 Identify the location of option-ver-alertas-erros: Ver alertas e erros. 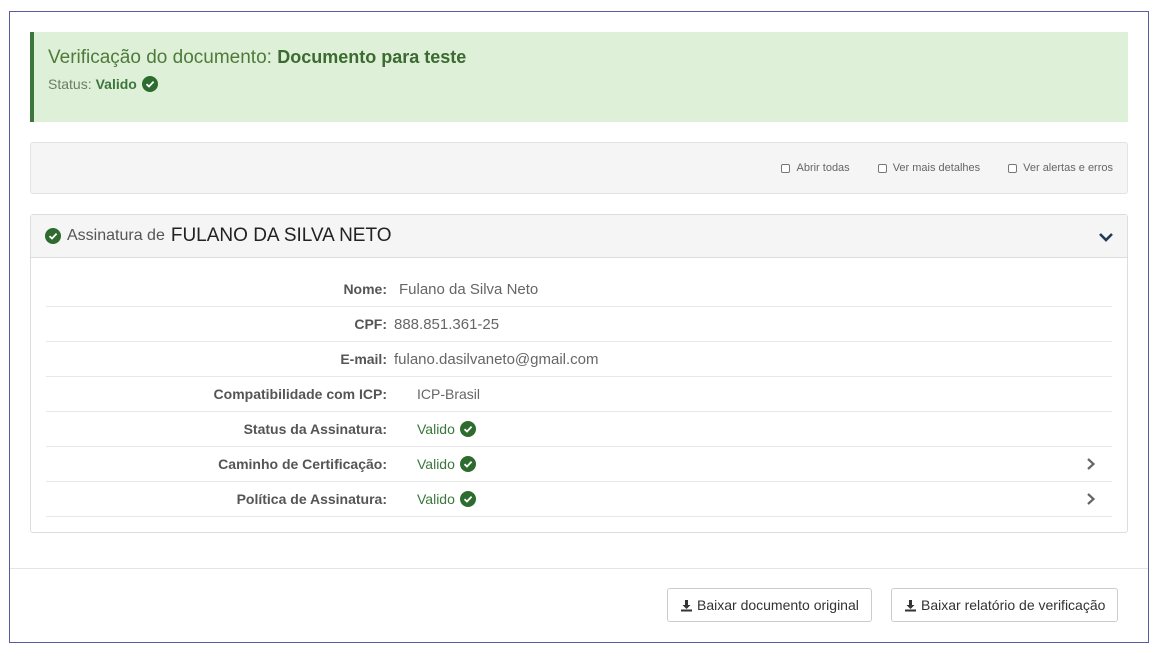
(1060, 168).